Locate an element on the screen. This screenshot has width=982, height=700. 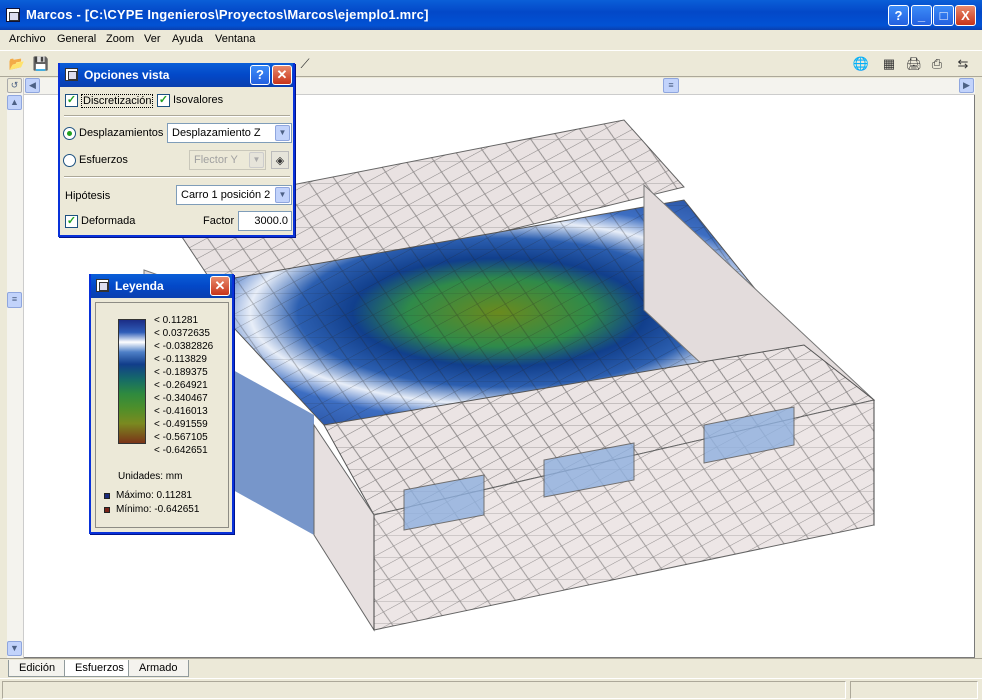
desplazamiento-select: Desplazamiento Z ▼ is located at coordinates (229, 133).